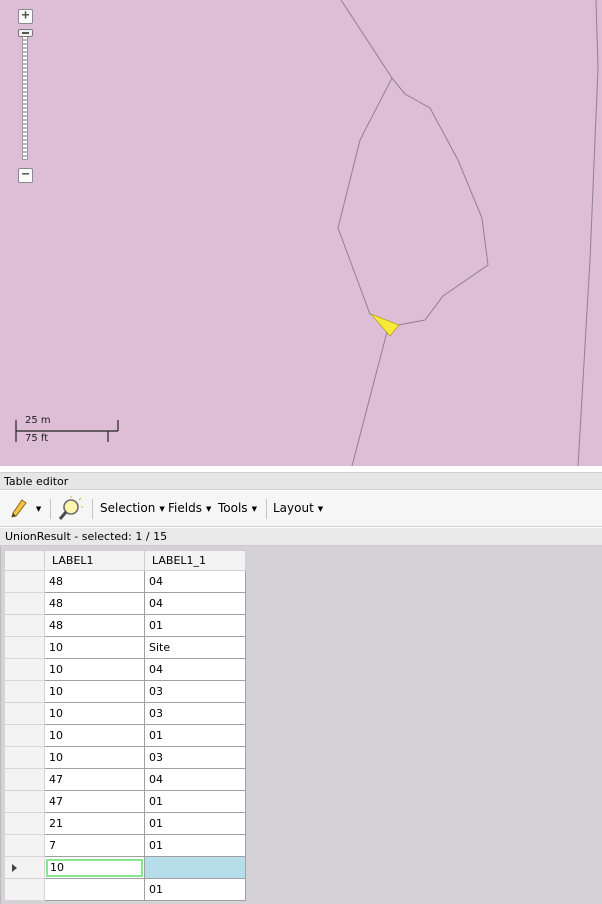  I want to click on cell-label1-1: Site, so click(195, 647).